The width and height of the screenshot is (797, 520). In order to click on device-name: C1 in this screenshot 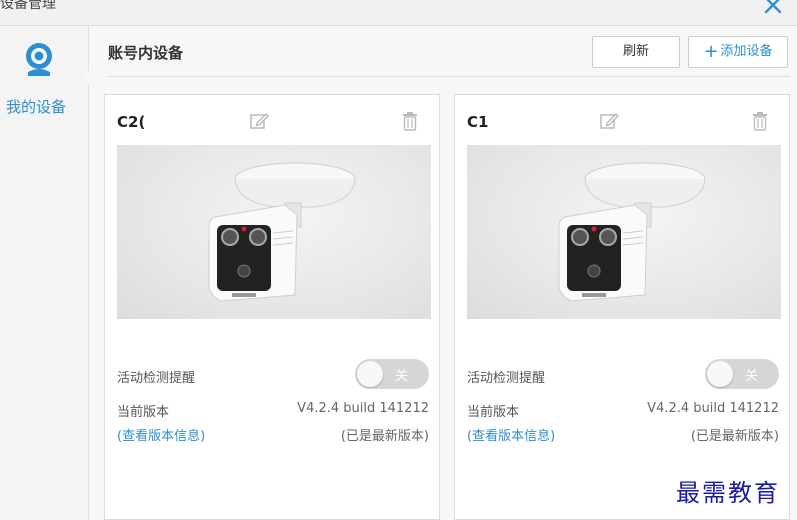, I will do `click(478, 122)`.